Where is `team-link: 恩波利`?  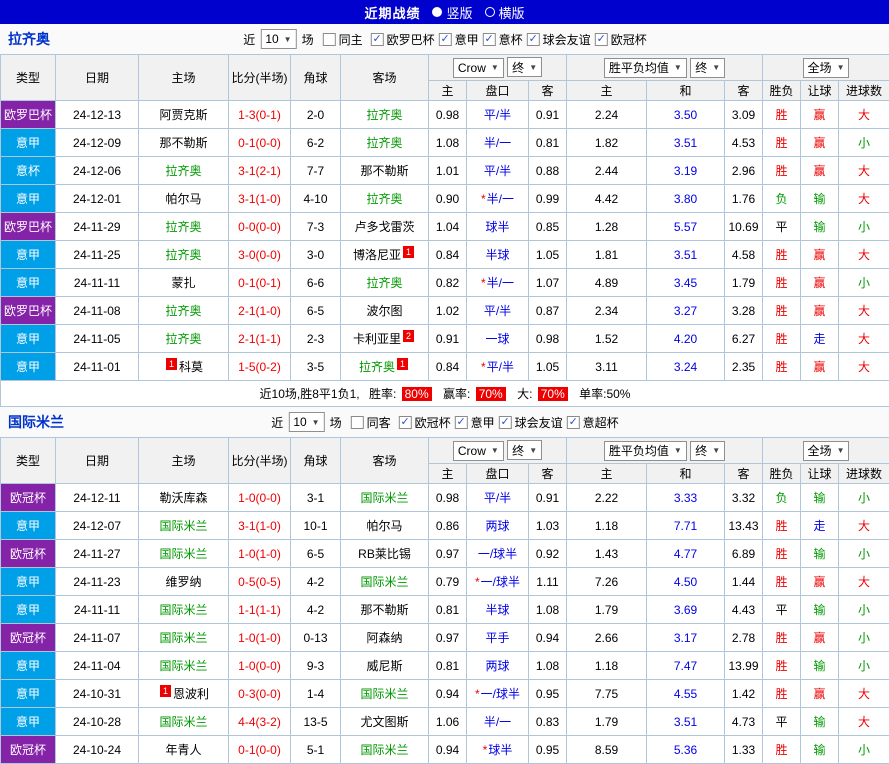
team-link: 恩波利 is located at coordinates (191, 694).